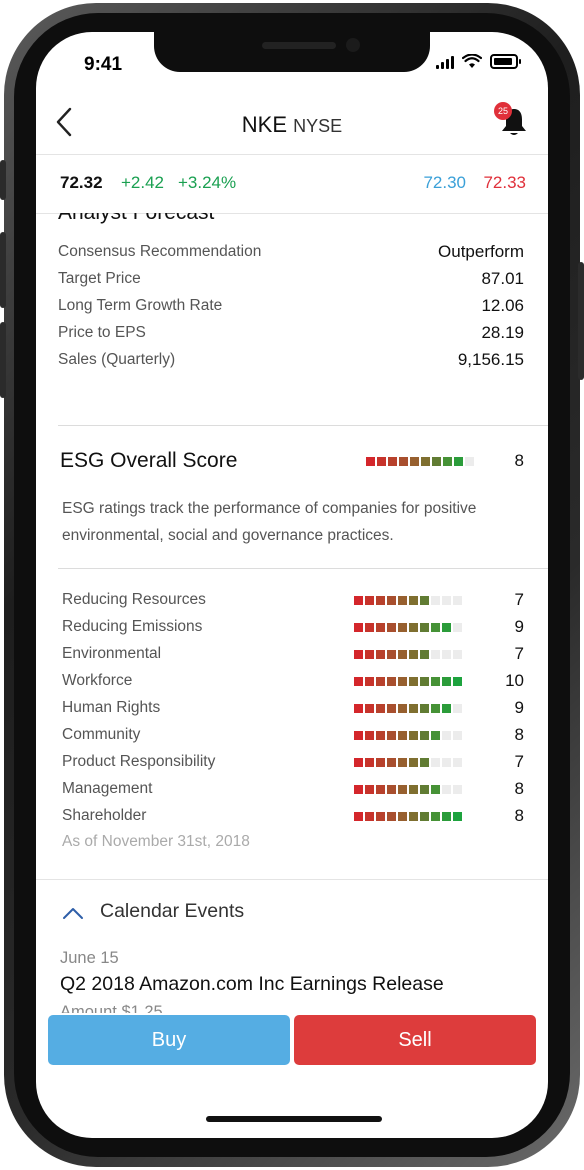  I want to click on volume-down-button, so click(3, 360).